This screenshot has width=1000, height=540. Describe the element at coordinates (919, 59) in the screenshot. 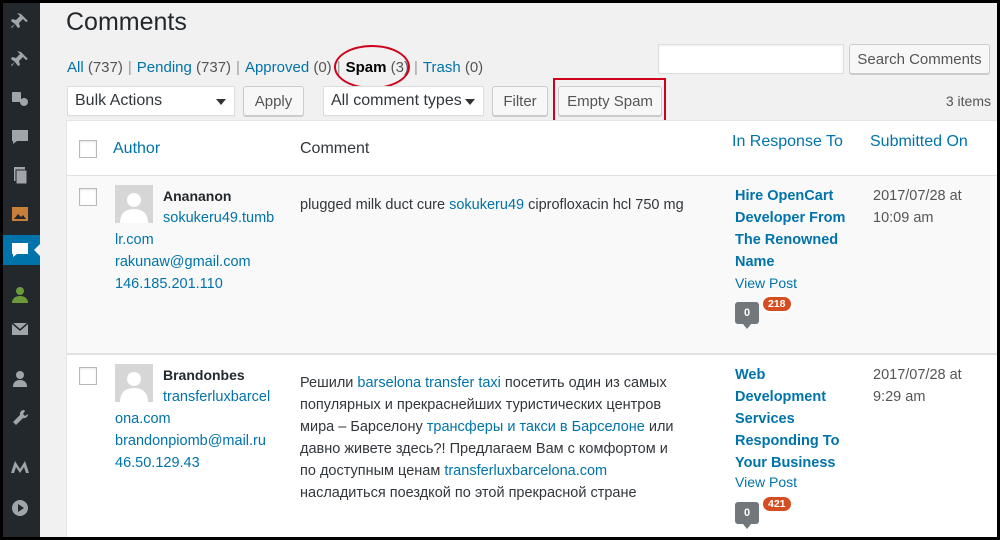

I see `search-comments-button: Search Comments` at that location.